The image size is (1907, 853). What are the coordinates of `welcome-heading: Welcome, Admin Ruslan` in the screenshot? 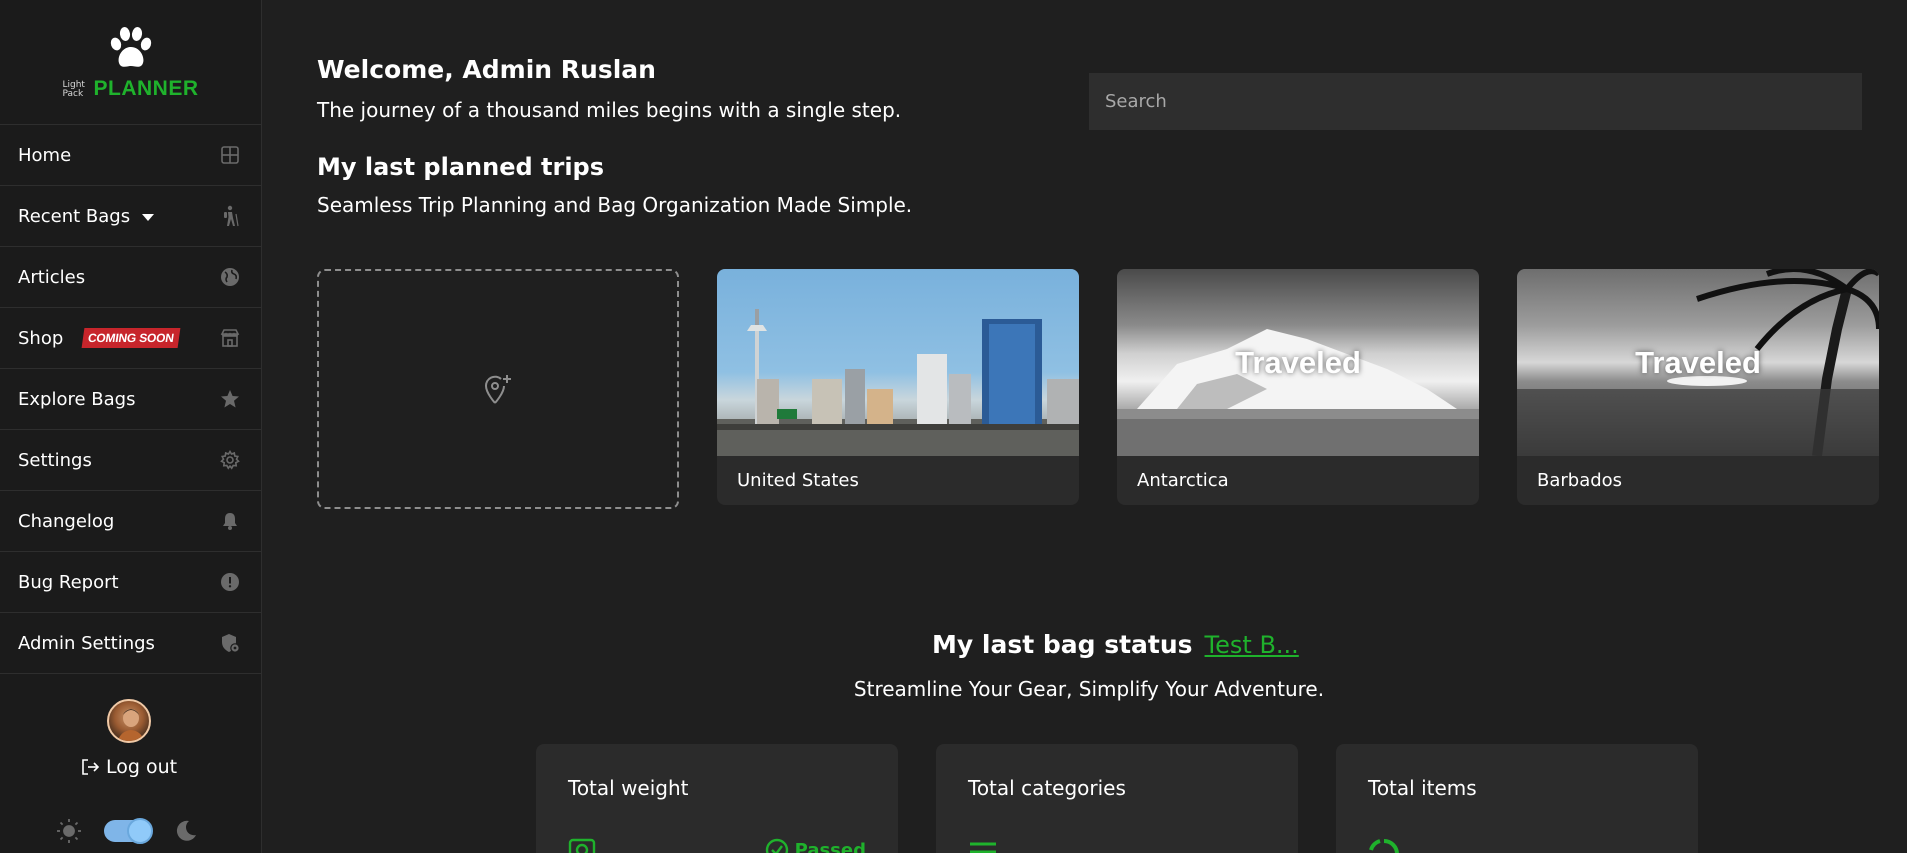 It's located at (486, 69).